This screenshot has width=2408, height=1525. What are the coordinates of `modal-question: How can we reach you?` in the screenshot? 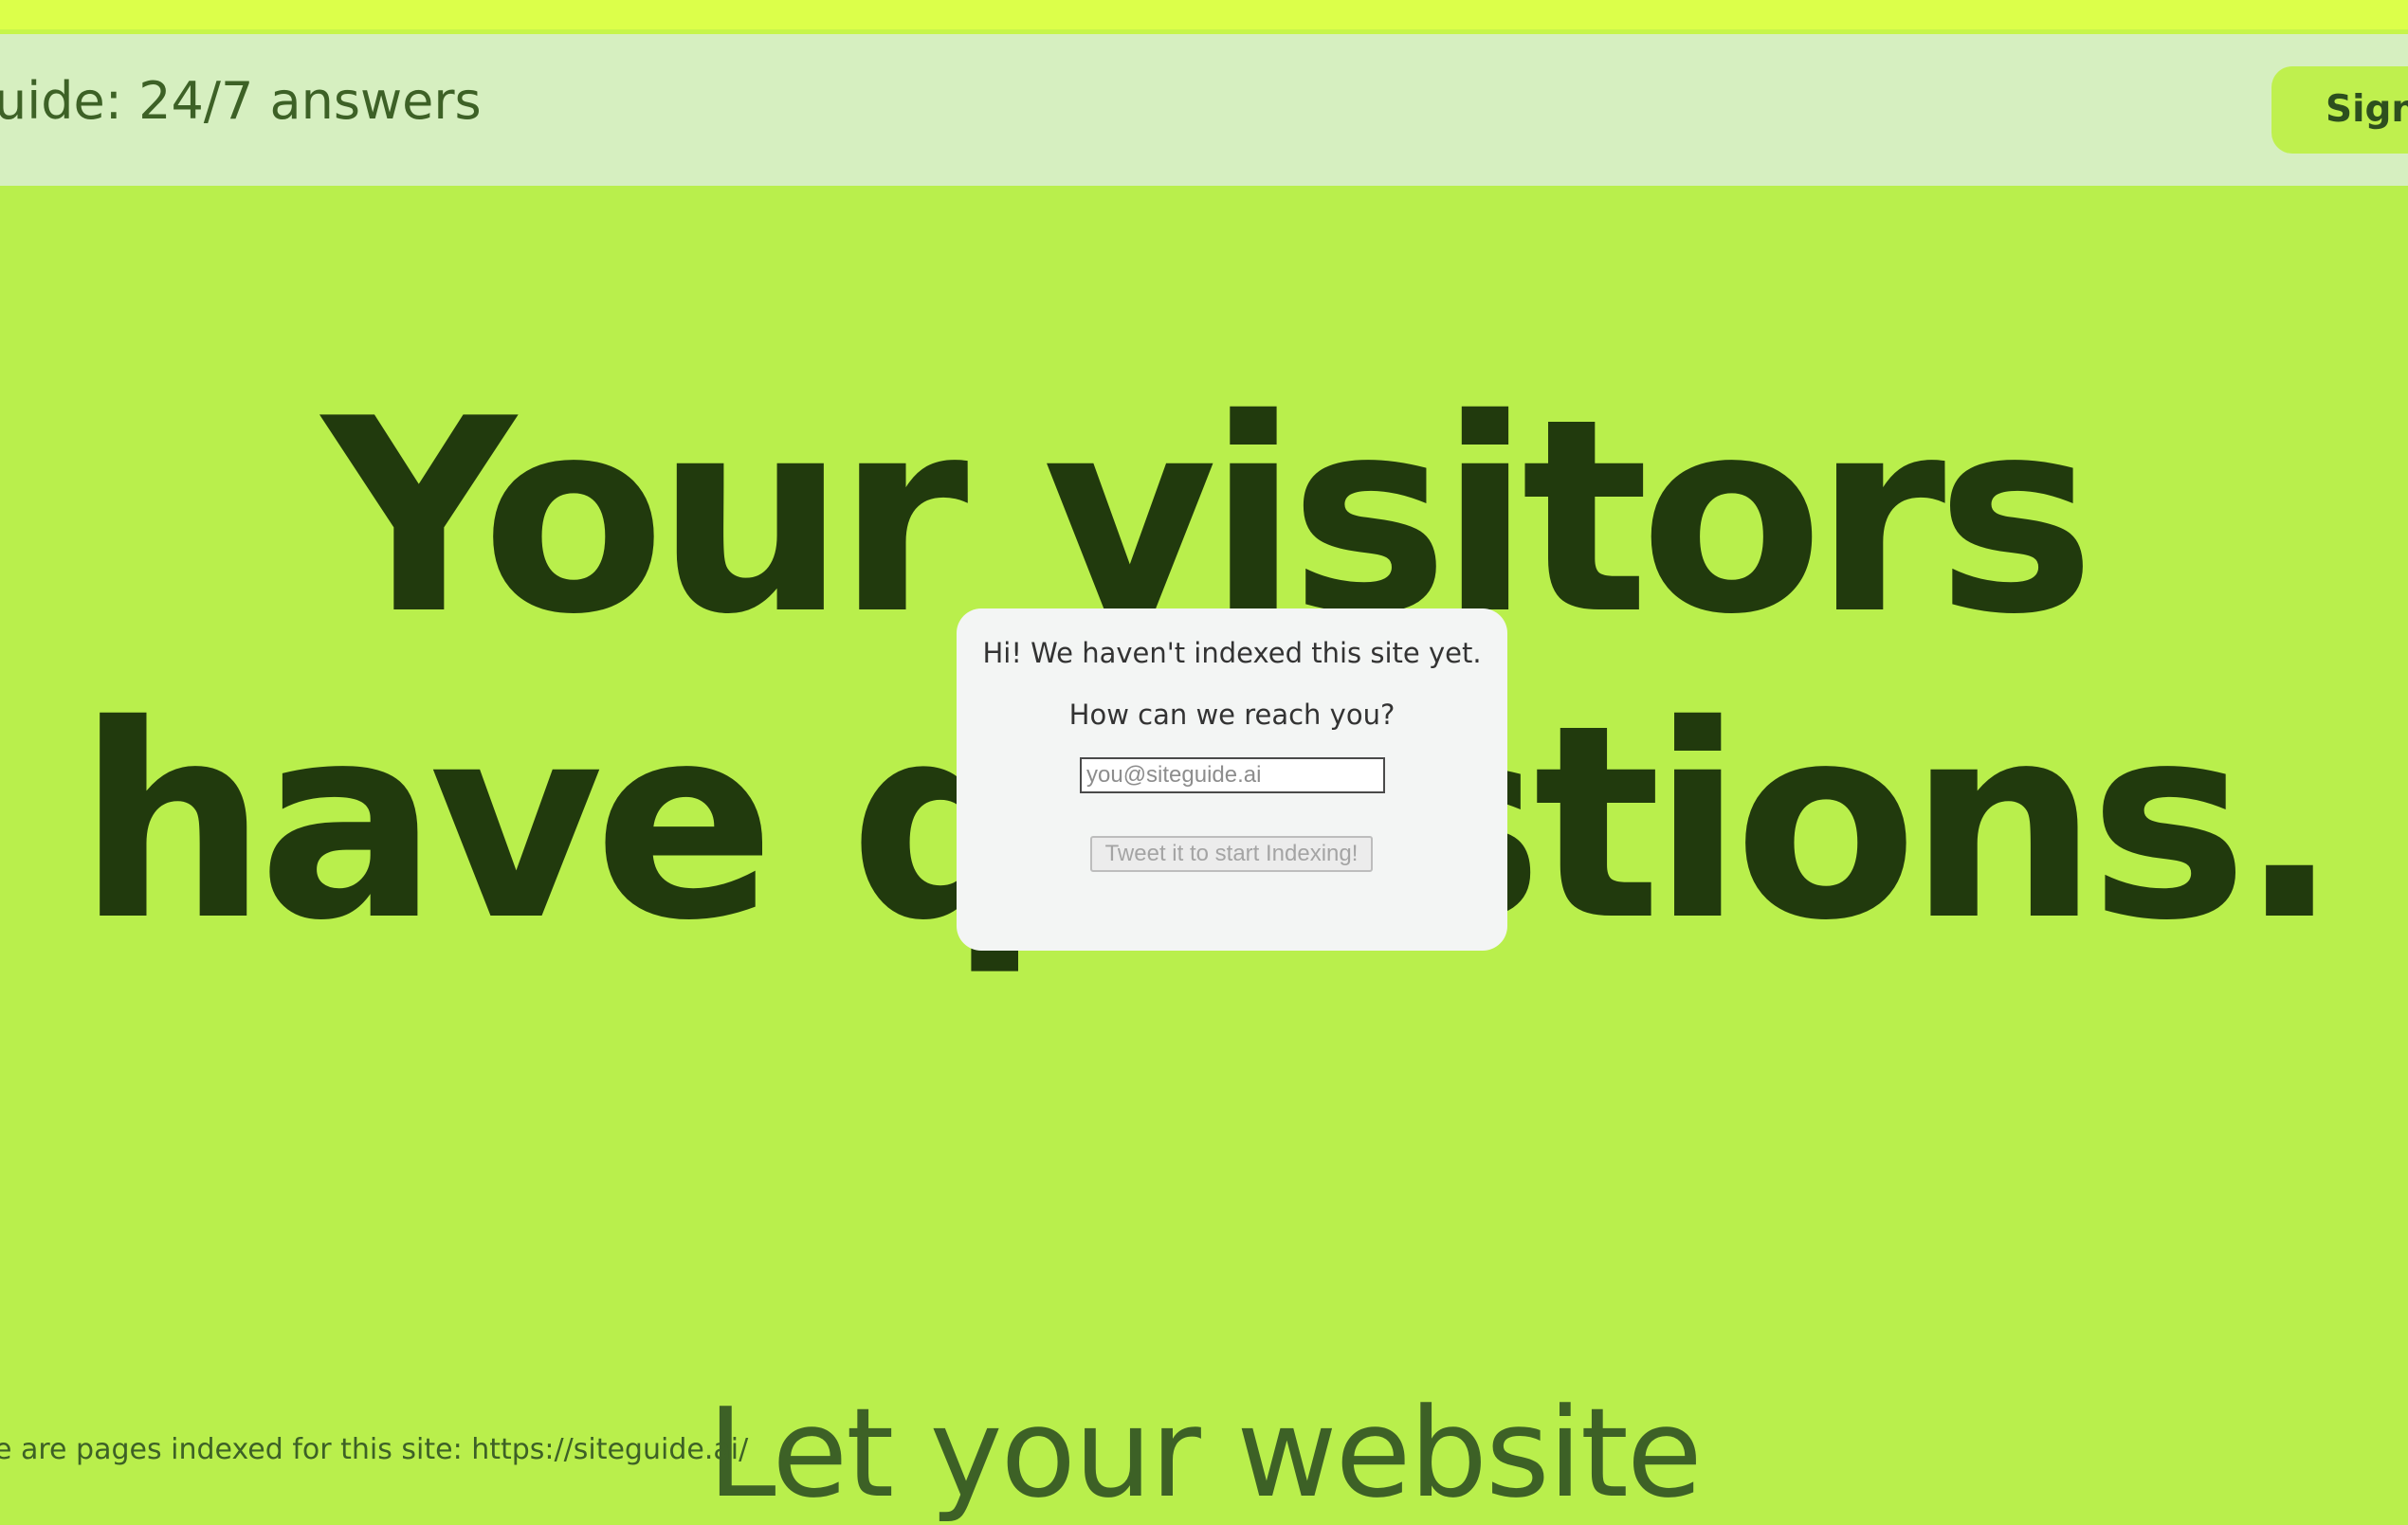 It's located at (1232, 715).